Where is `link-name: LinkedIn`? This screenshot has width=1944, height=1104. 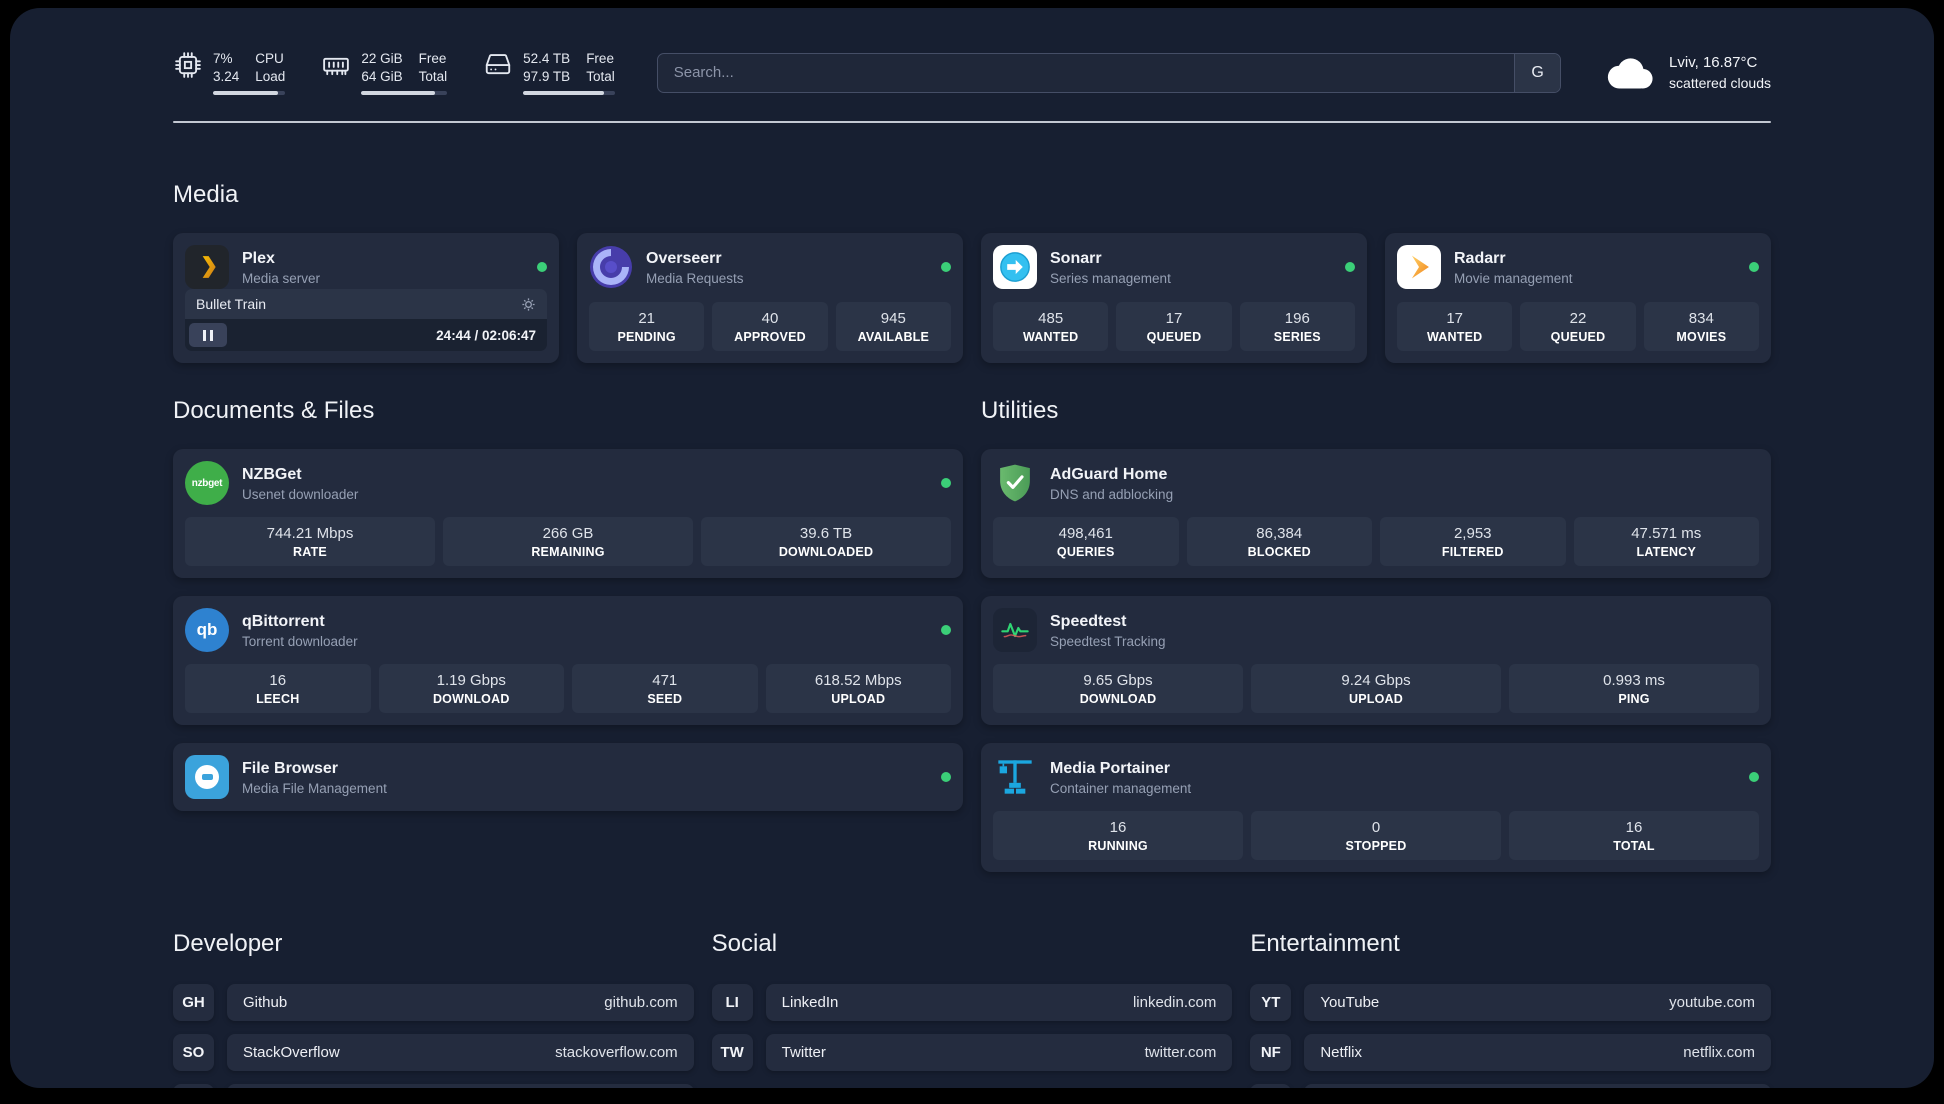 link-name: LinkedIn is located at coordinates (810, 1003).